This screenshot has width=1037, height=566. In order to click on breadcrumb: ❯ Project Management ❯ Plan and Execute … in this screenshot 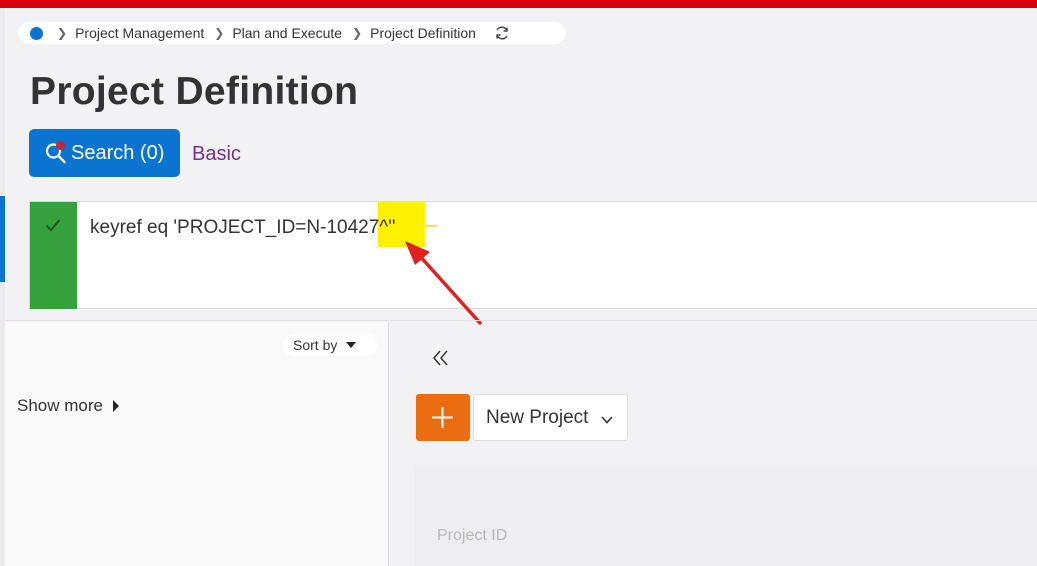, I will do `click(292, 33)`.